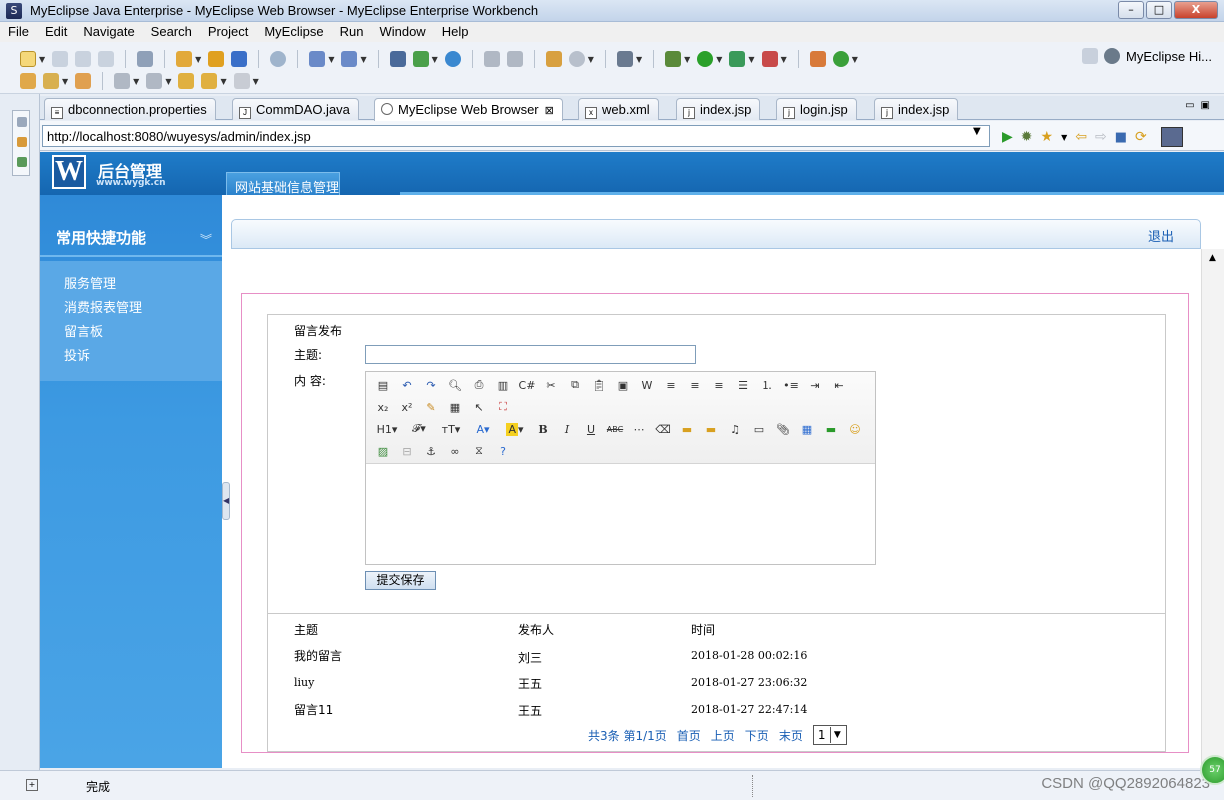  What do you see at coordinates (1121, 137) in the screenshot?
I see `stop-icon: ■` at bounding box center [1121, 137].